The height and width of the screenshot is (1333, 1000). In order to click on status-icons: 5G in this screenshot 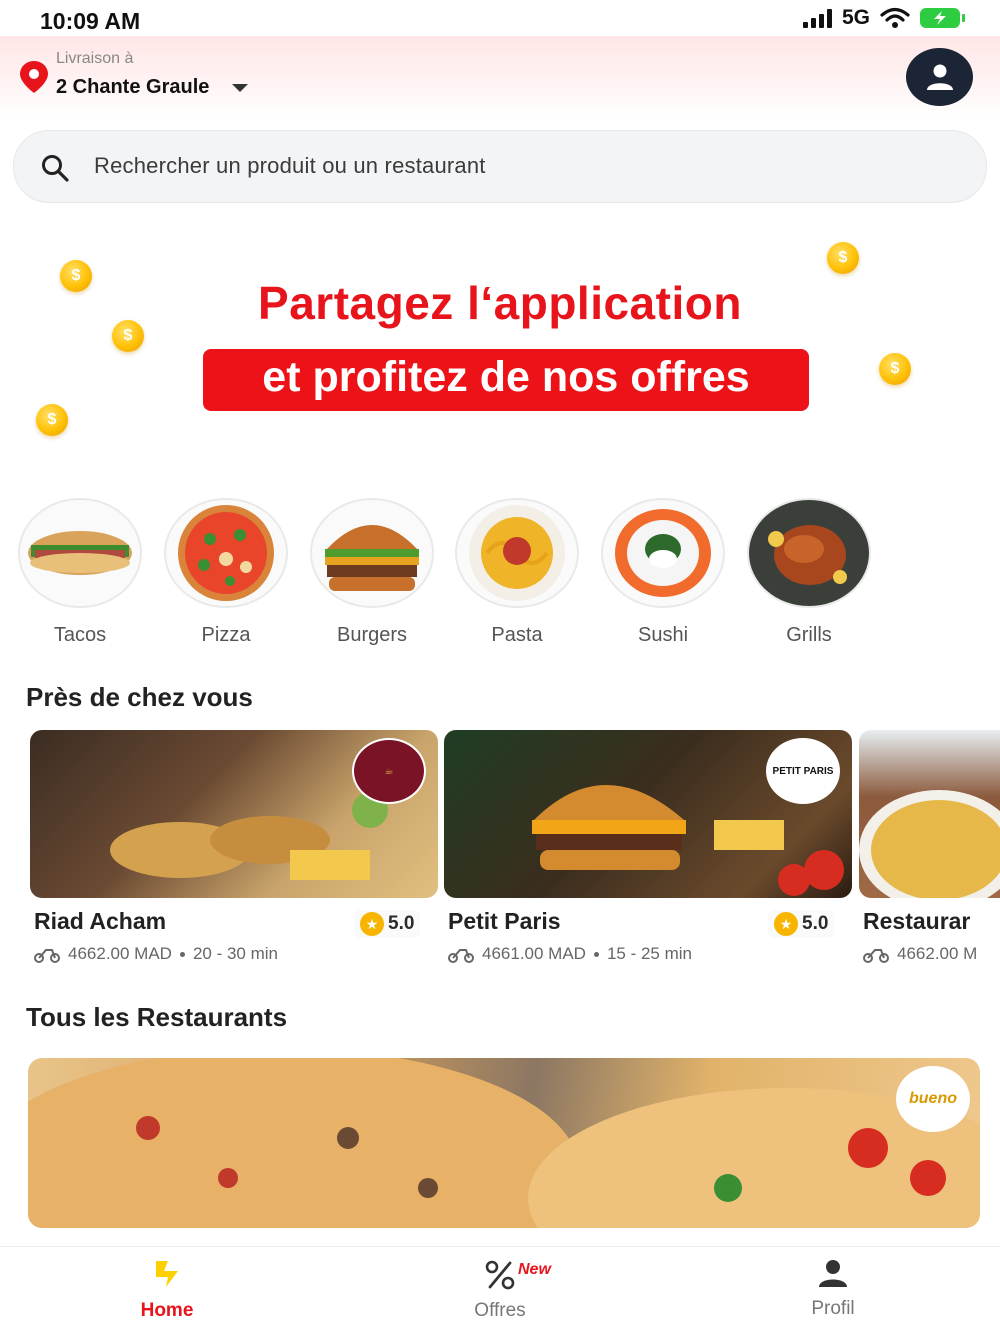, I will do `click(883, 18)`.